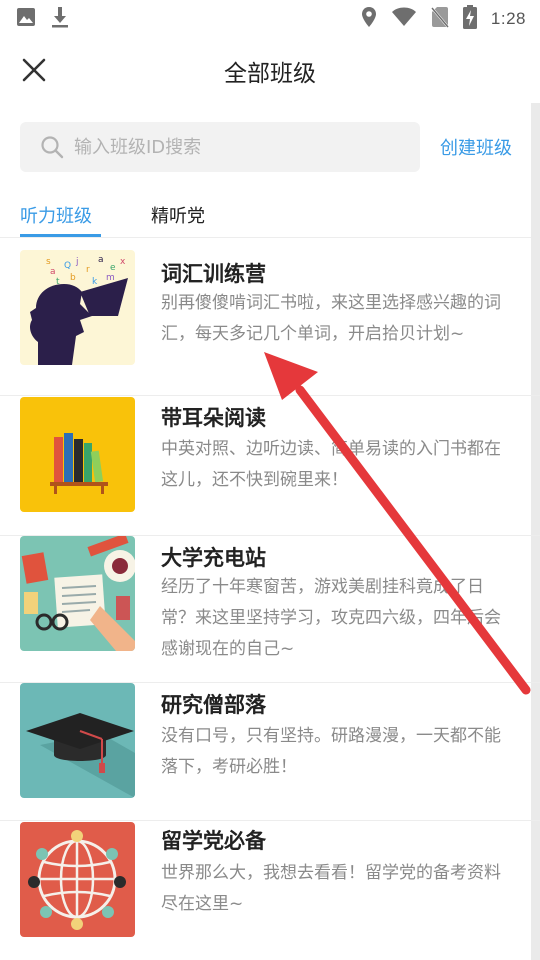 This screenshot has width=540, height=960. Describe the element at coordinates (331, 318) in the screenshot. I see `class-description: 别再傻傻啃词汇书啦，来这里选择感兴趣的词汇，每天多记几个单词，开启拾贝计划~` at that location.